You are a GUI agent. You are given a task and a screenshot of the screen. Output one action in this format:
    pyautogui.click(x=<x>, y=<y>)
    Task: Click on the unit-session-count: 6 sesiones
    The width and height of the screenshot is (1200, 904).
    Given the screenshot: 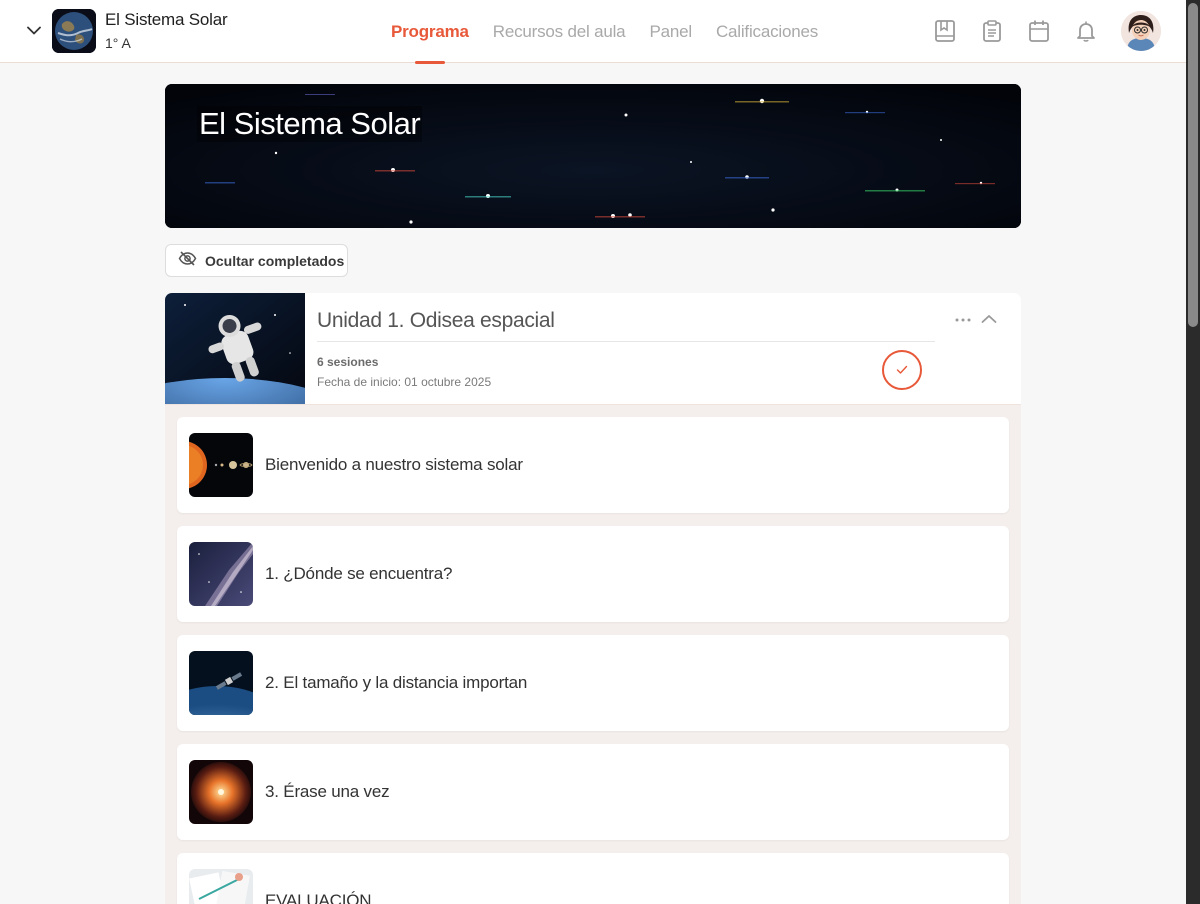 What is the action you would take?
    pyautogui.click(x=348, y=362)
    